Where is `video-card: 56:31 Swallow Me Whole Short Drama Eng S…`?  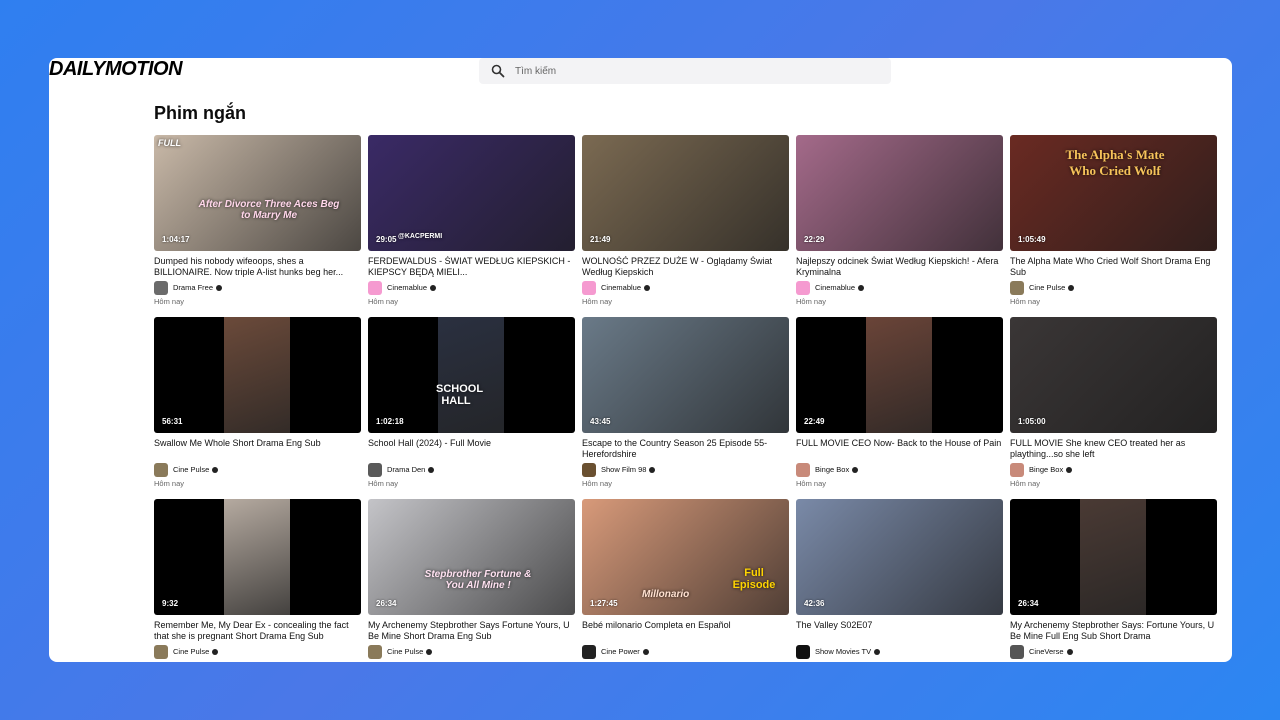
video-card: 56:31 Swallow Me Whole Short Drama Eng S… is located at coordinates (257, 402).